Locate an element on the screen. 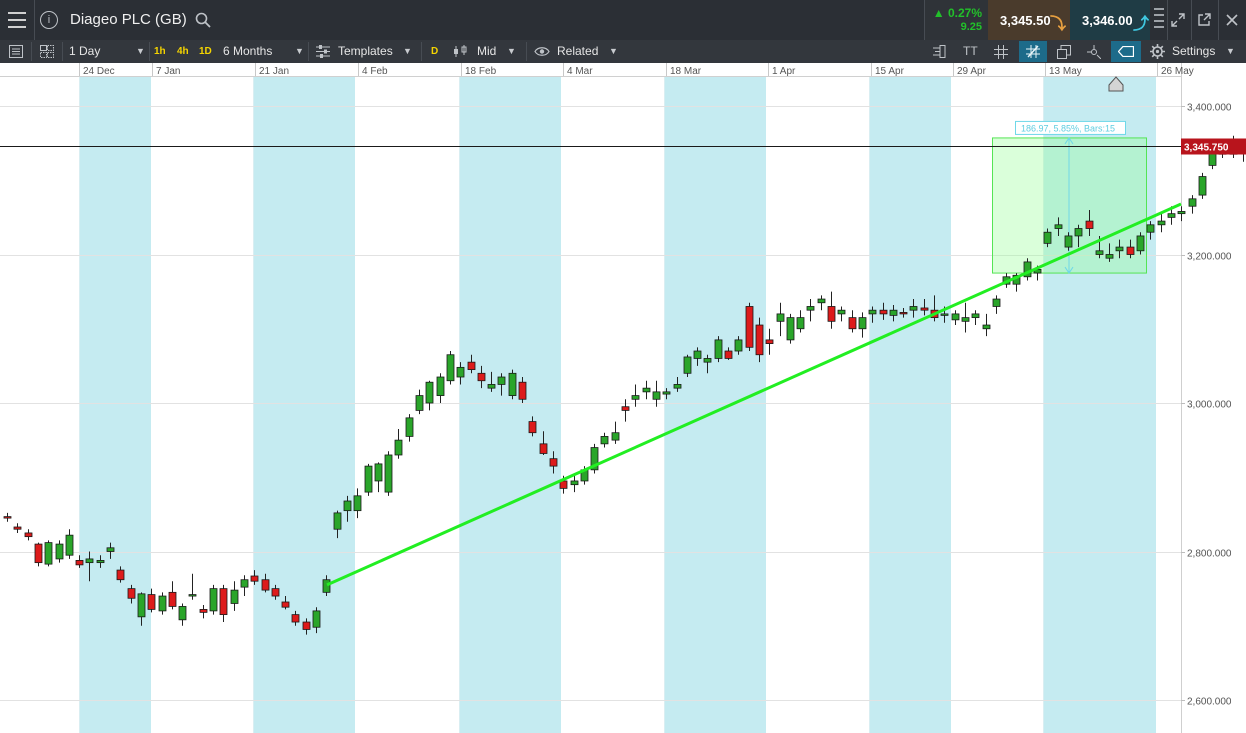 This screenshot has height=733, width=1246. grid-icon is located at coordinates (1001, 52).